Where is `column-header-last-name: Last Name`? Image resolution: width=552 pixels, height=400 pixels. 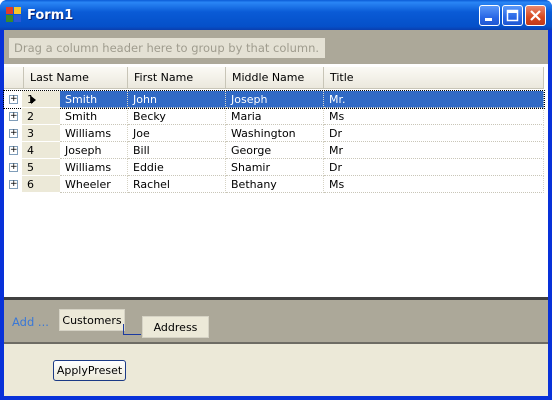
column-header-last-name: Last Name is located at coordinates (76, 78).